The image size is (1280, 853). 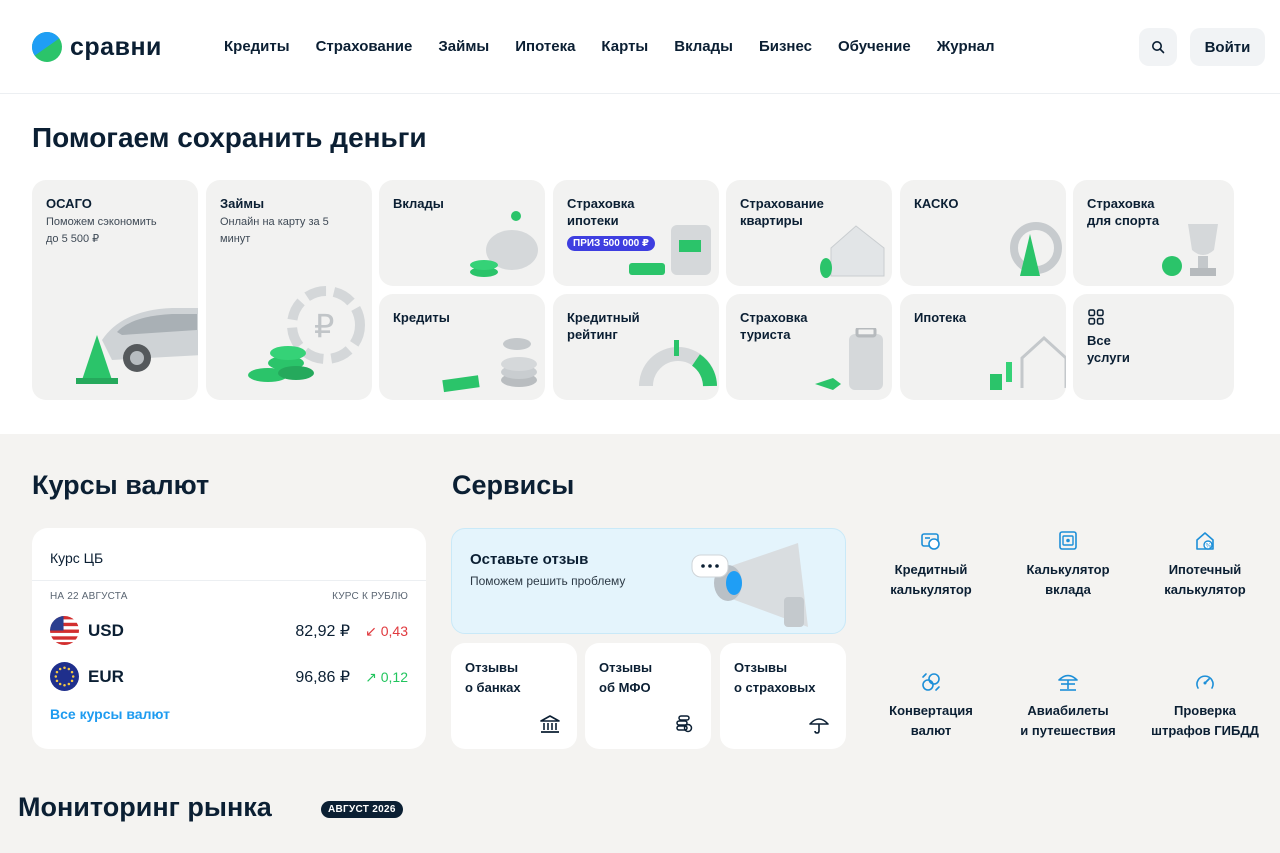 What do you see at coordinates (678, 363) in the screenshot?
I see `gauge-illustration-icon` at bounding box center [678, 363].